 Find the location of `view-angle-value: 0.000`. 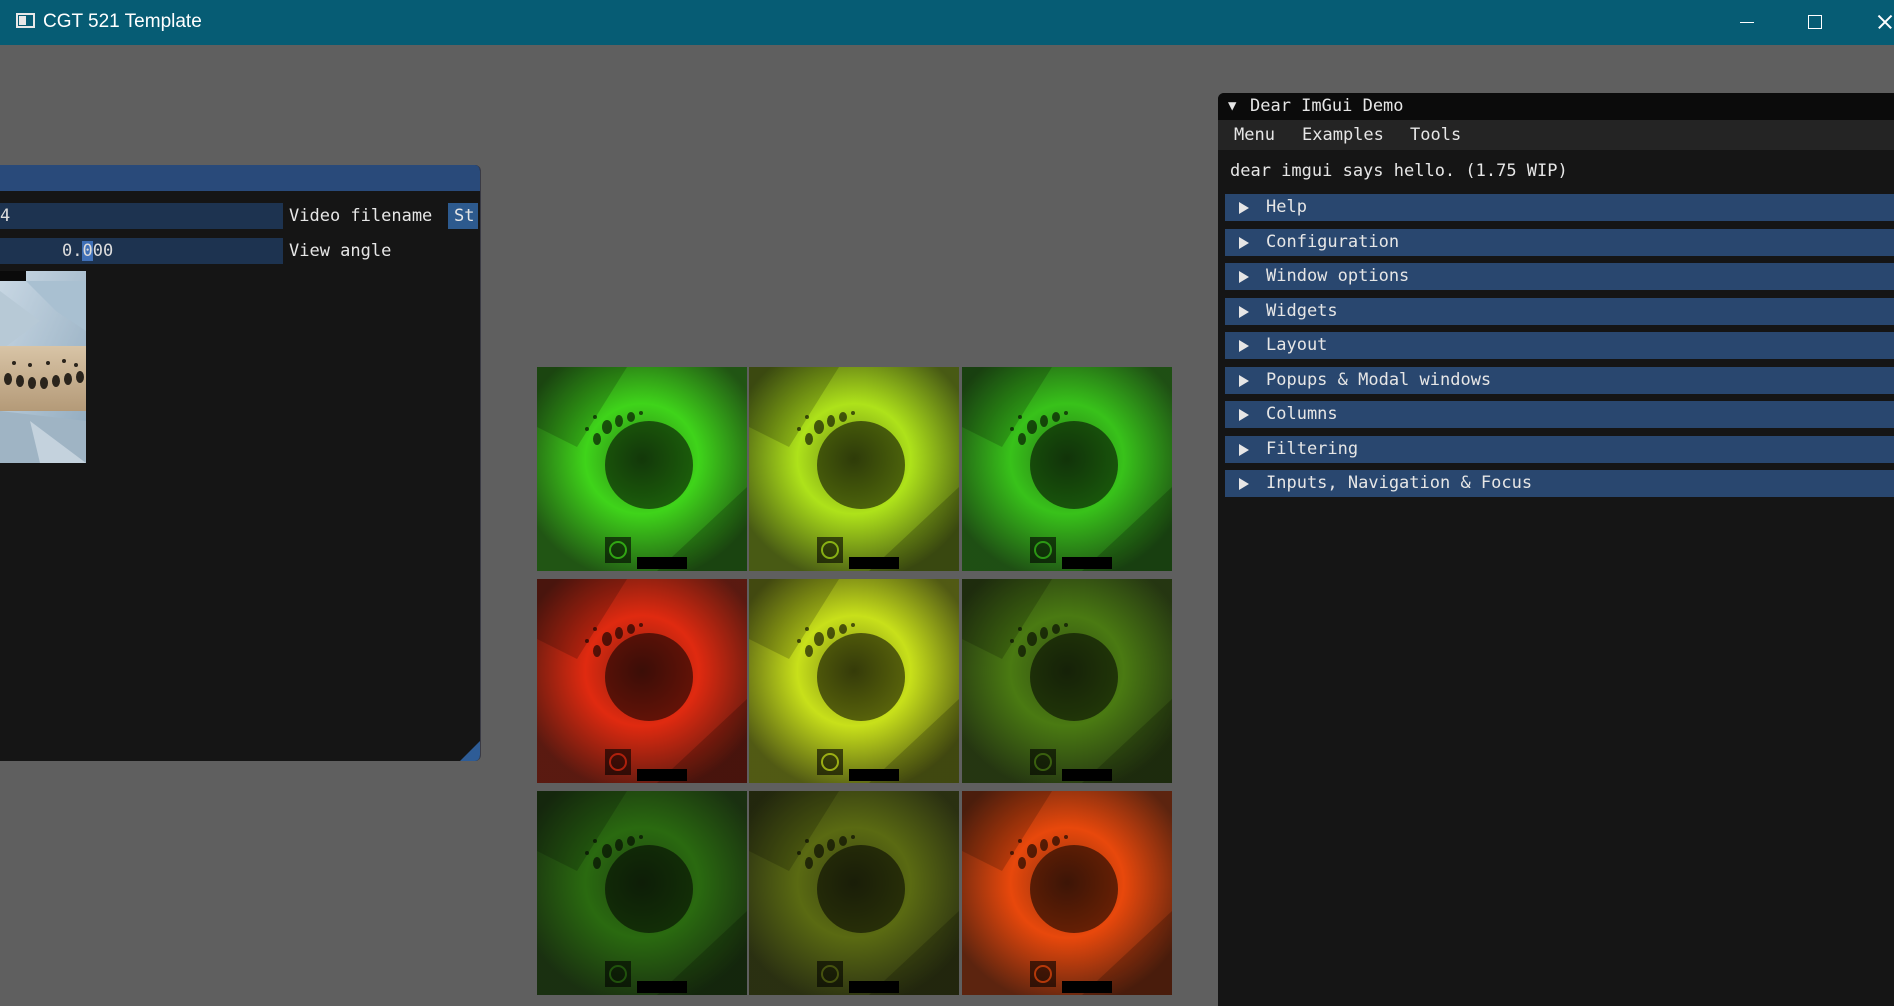

view-angle-value: 0.000 is located at coordinates (88, 251).